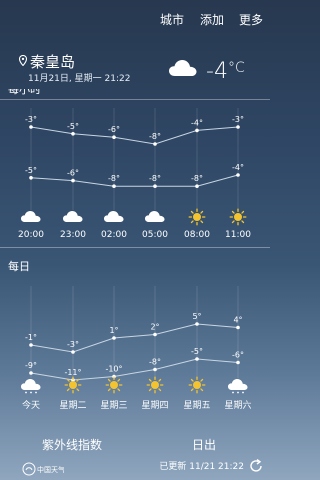 This screenshot has width=320, height=480. I want to click on hourly-column: 05:00, so click(155, 224).